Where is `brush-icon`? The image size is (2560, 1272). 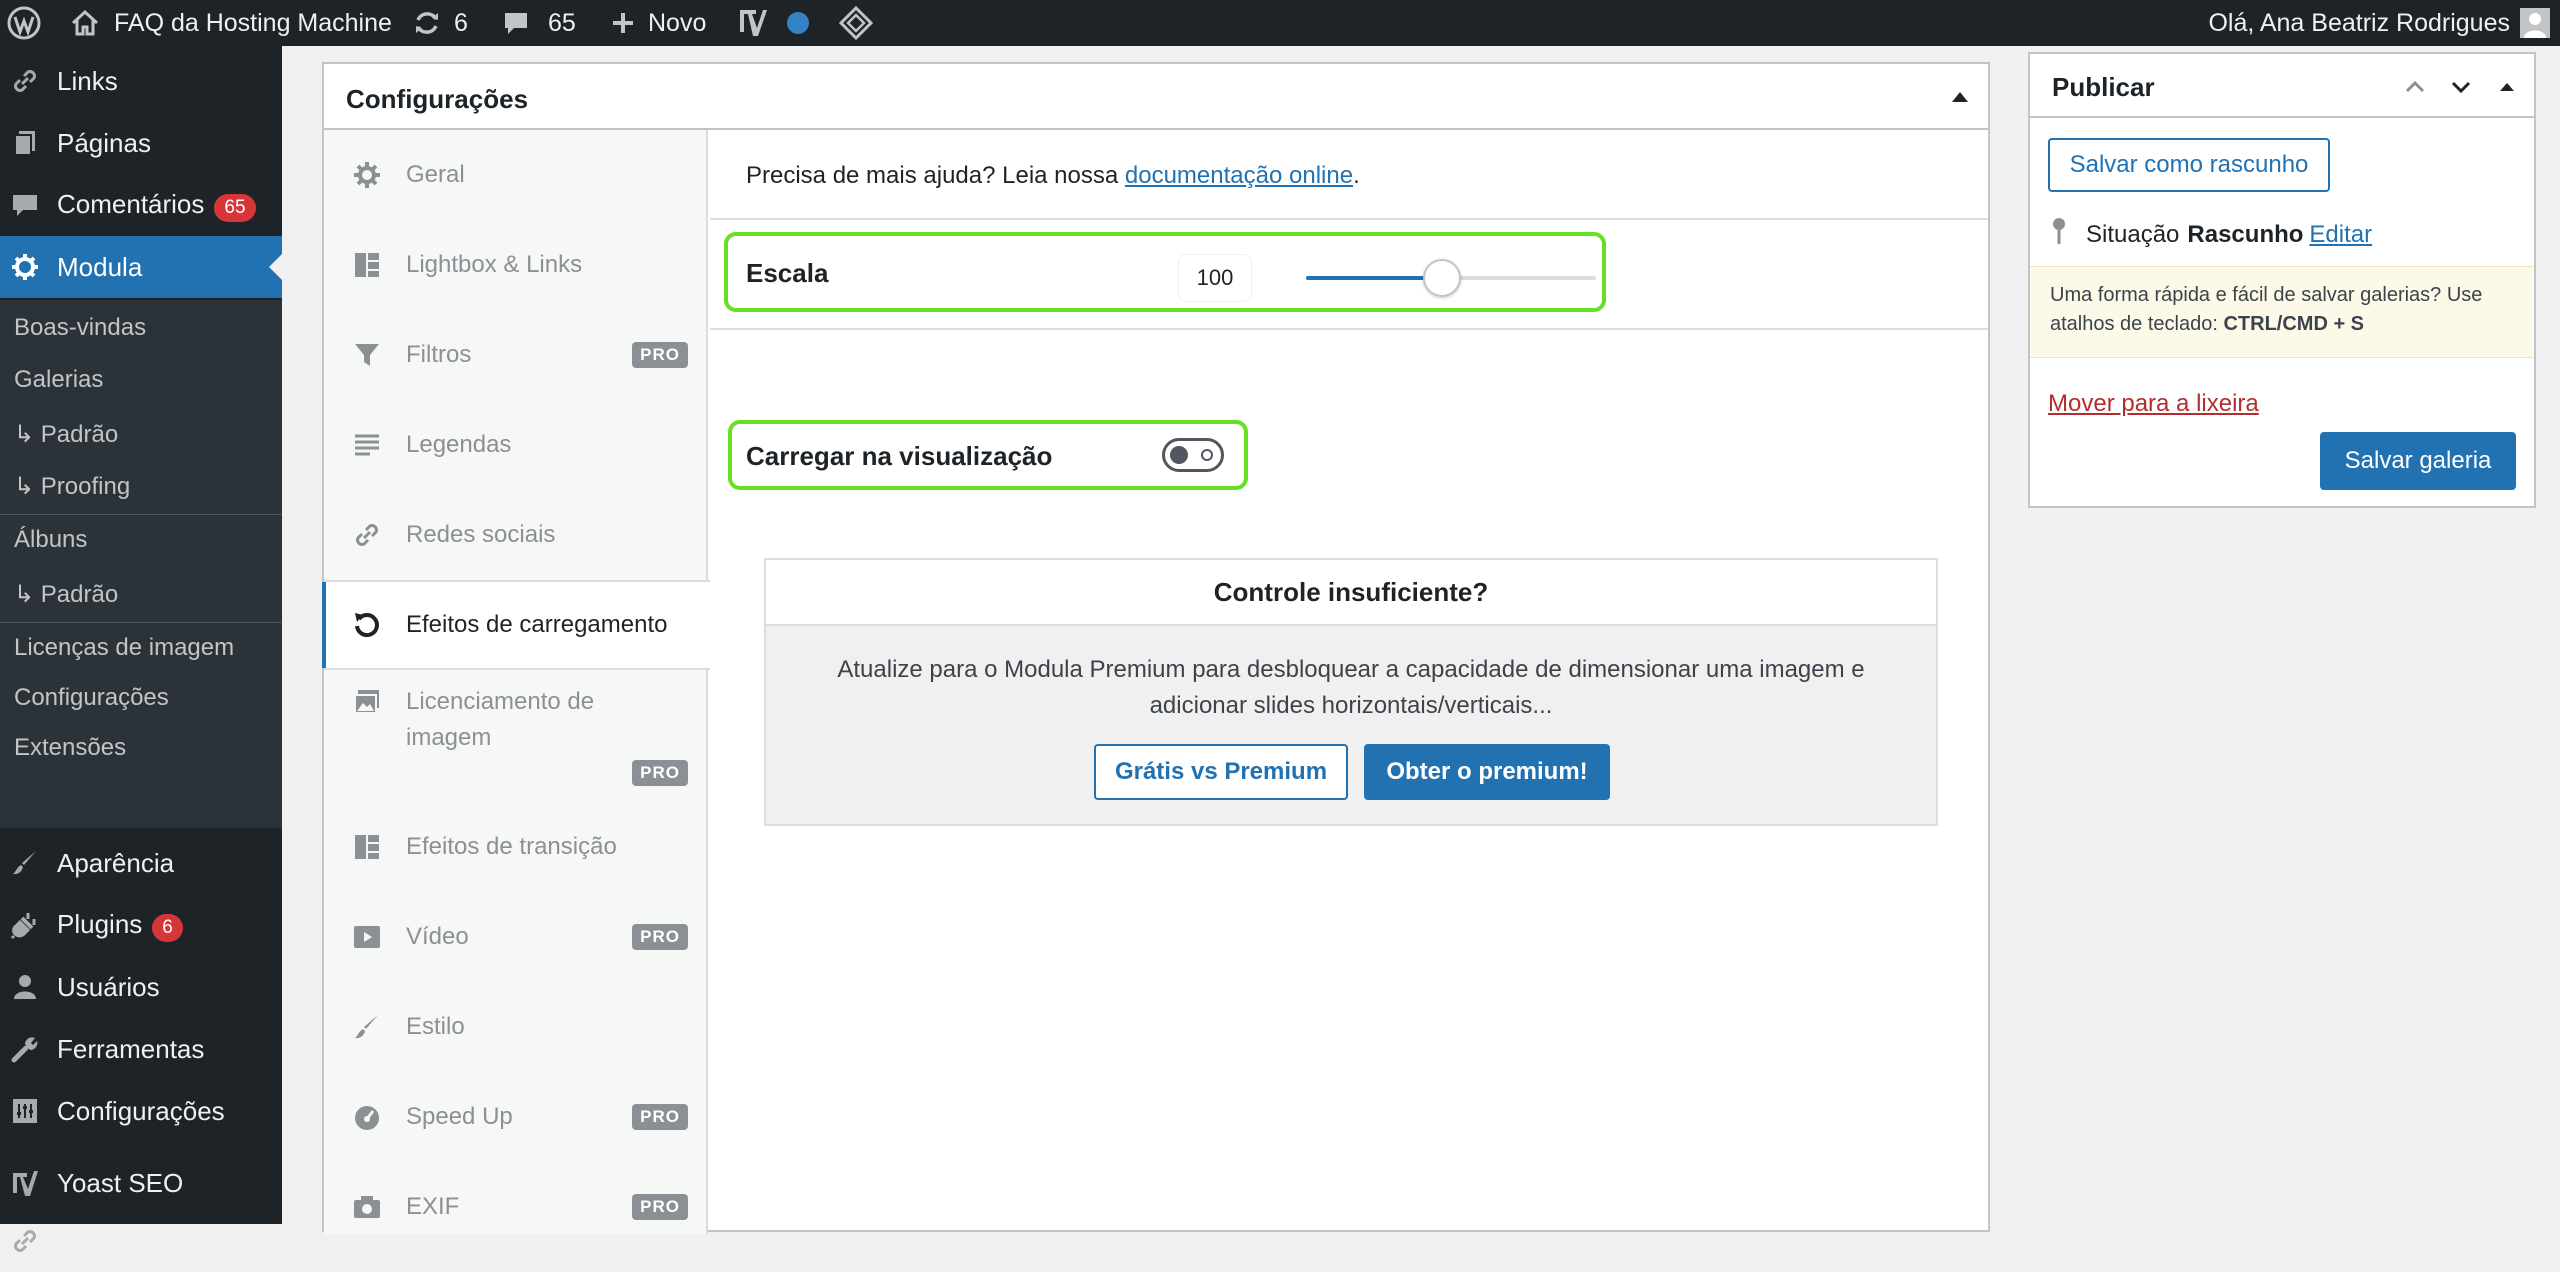 brush-icon is located at coordinates (367, 1027).